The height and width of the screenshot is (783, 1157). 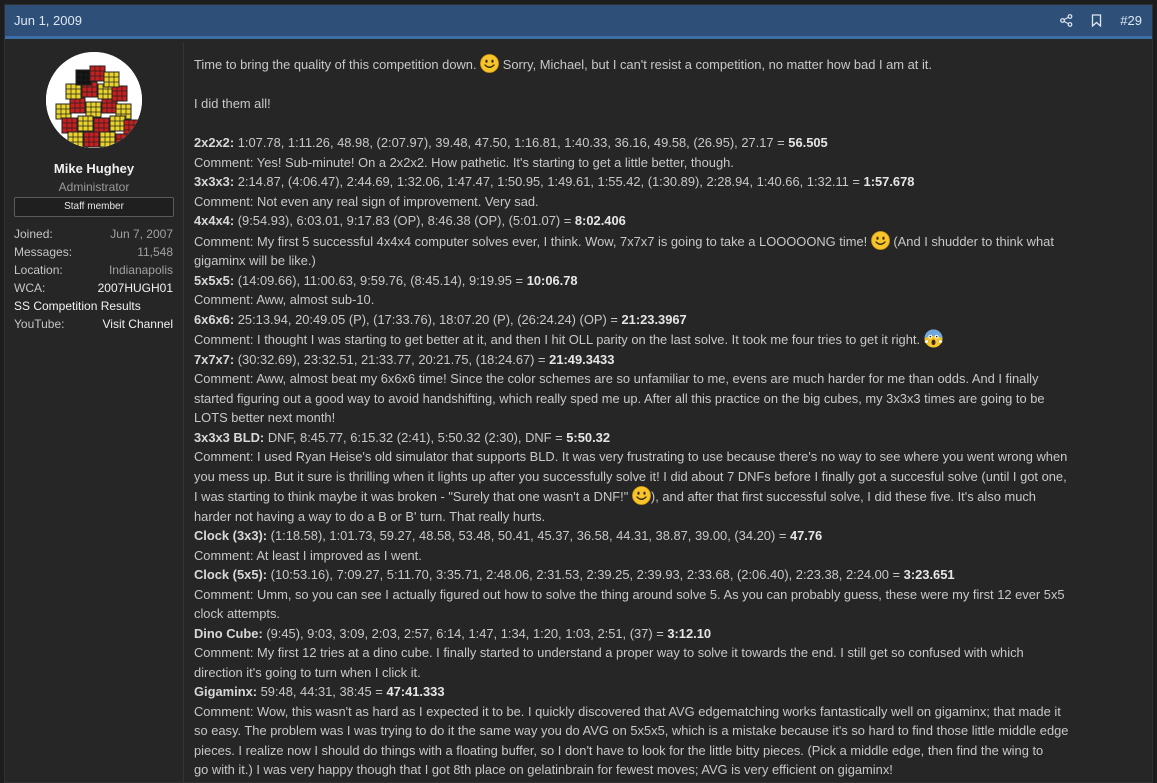 What do you see at coordinates (689, 633) in the screenshot?
I see `event-average: 3:12.10` at bounding box center [689, 633].